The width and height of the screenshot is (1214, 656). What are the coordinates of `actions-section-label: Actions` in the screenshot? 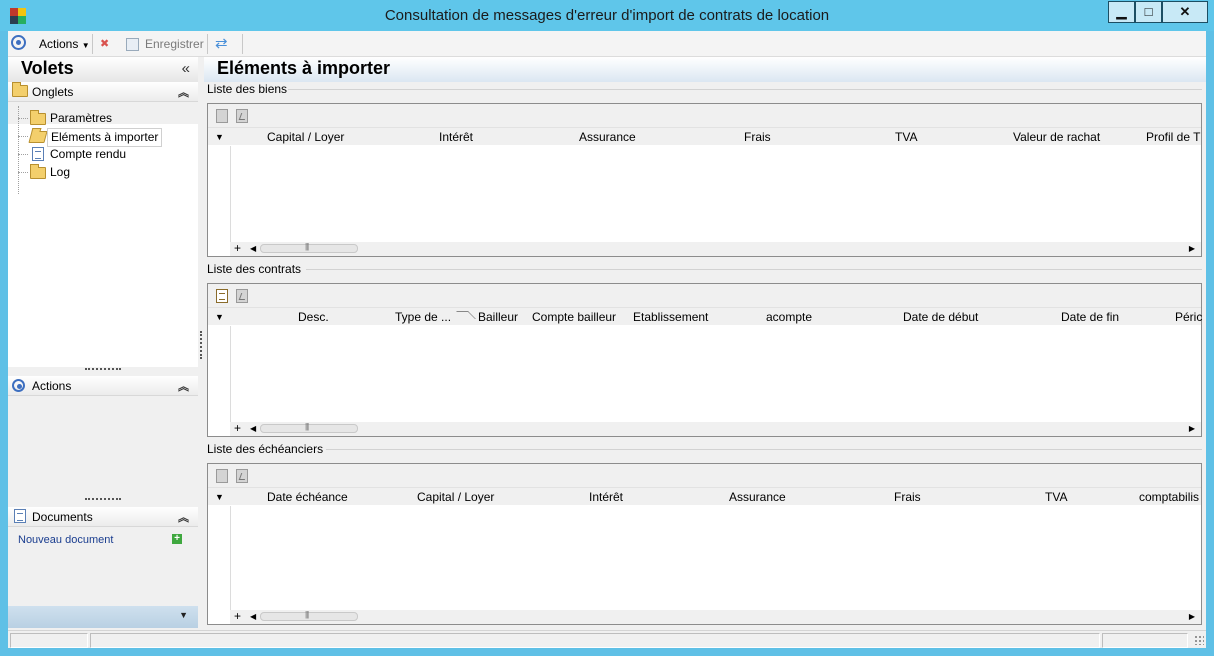 It's located at (52, 386).